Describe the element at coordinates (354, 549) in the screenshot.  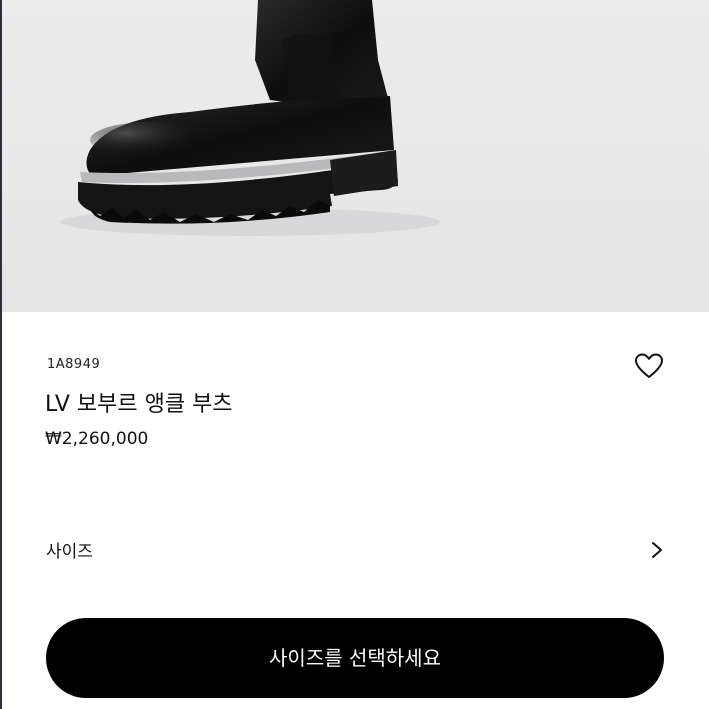
I see `size-selector-row: 사이즈` at that location.